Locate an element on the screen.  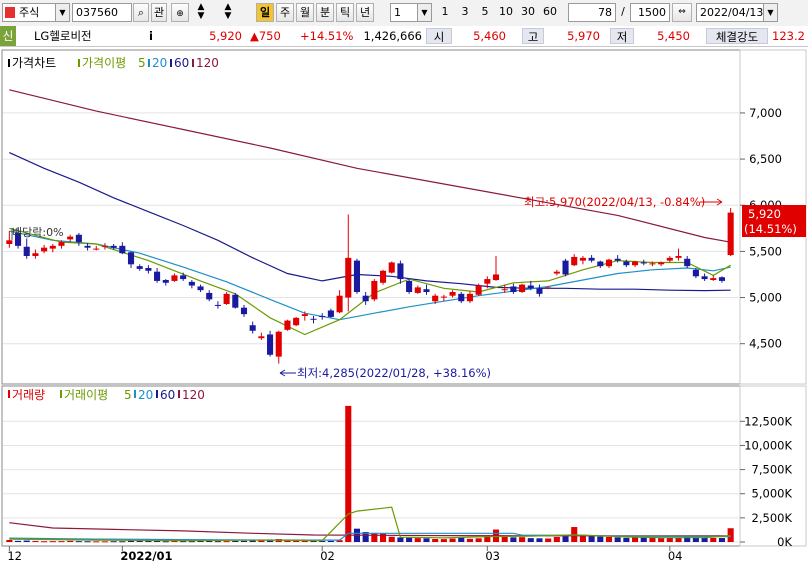
stock-name: LG헬로비전 is located at coordinates (89, 36).